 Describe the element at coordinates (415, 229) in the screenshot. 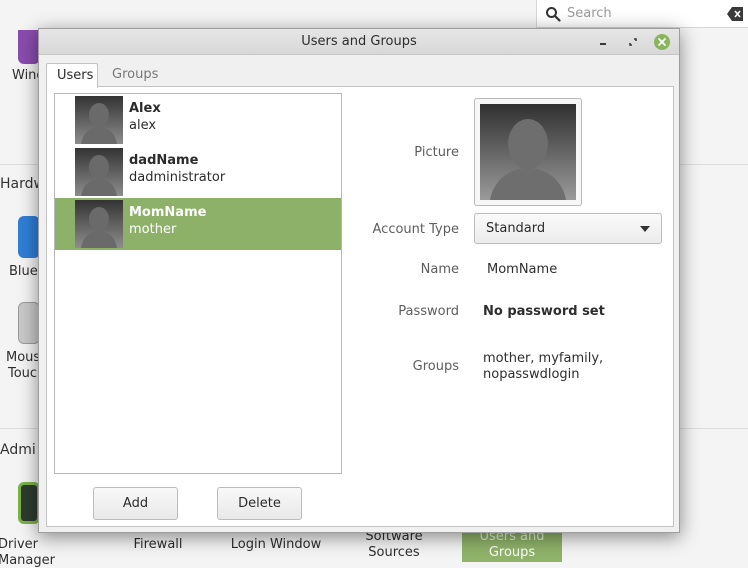

I see `account-type-label: Account Type` at that location.